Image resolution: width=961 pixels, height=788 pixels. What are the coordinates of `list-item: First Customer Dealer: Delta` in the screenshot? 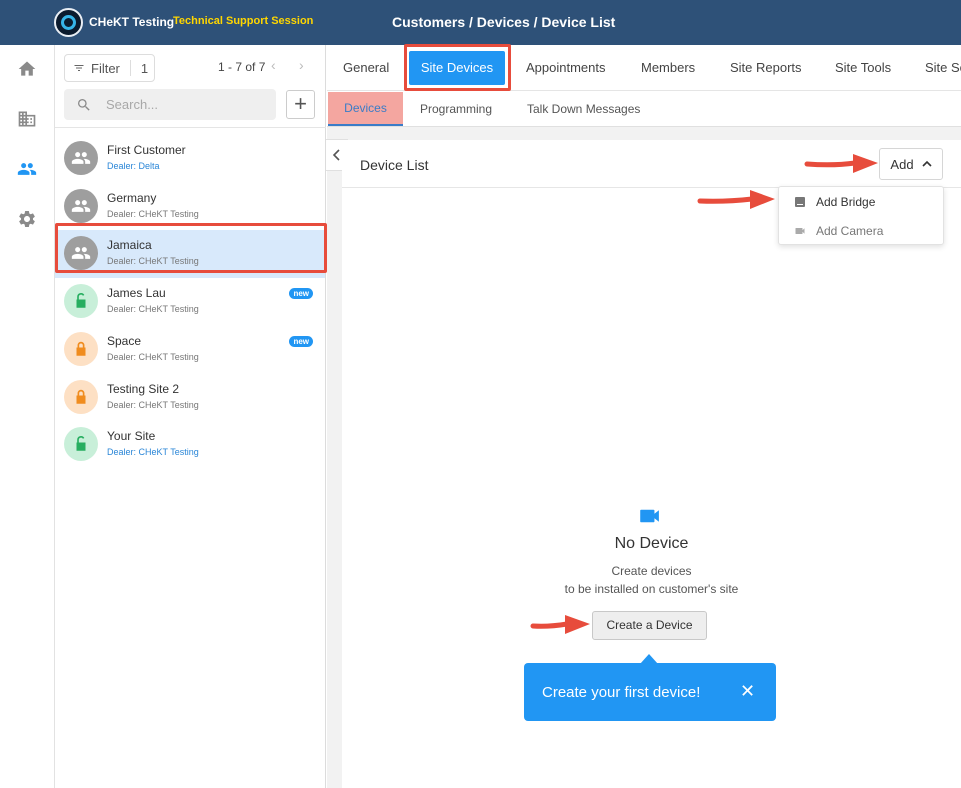 It's located at (190, 159).